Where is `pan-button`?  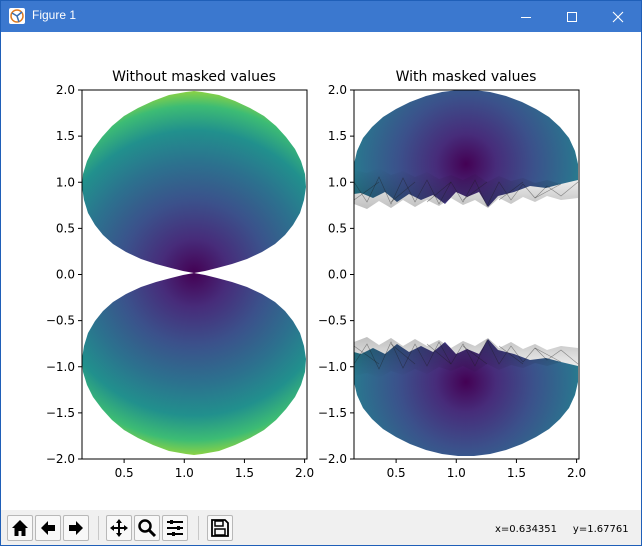 pan-button is located at coordinates (119, 528).